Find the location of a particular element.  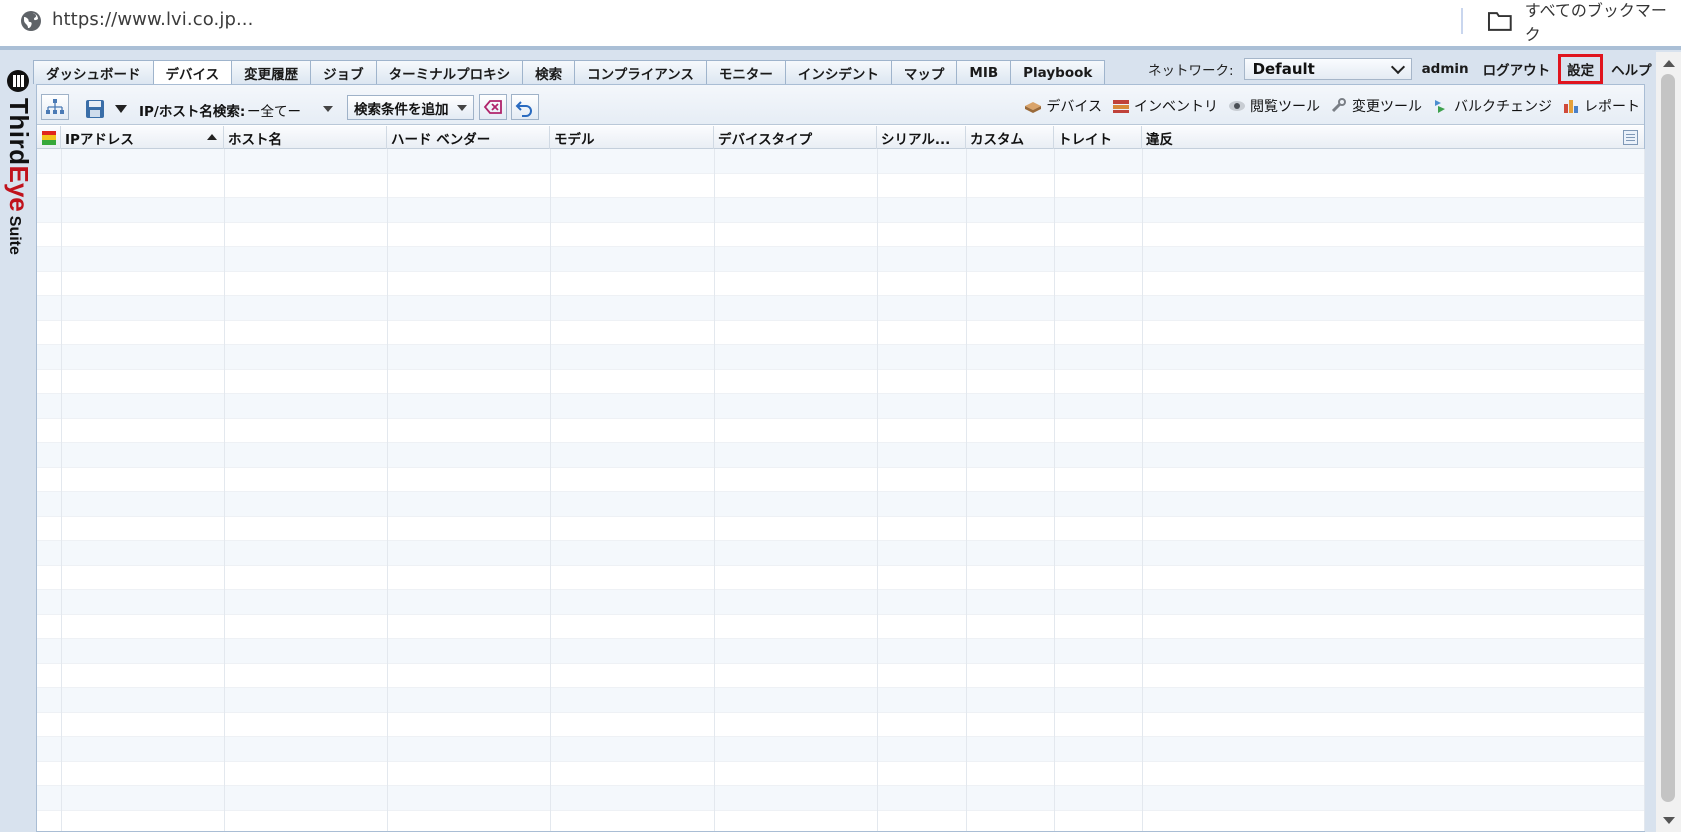

caret-down-icon is located at coordinates (461, 107).